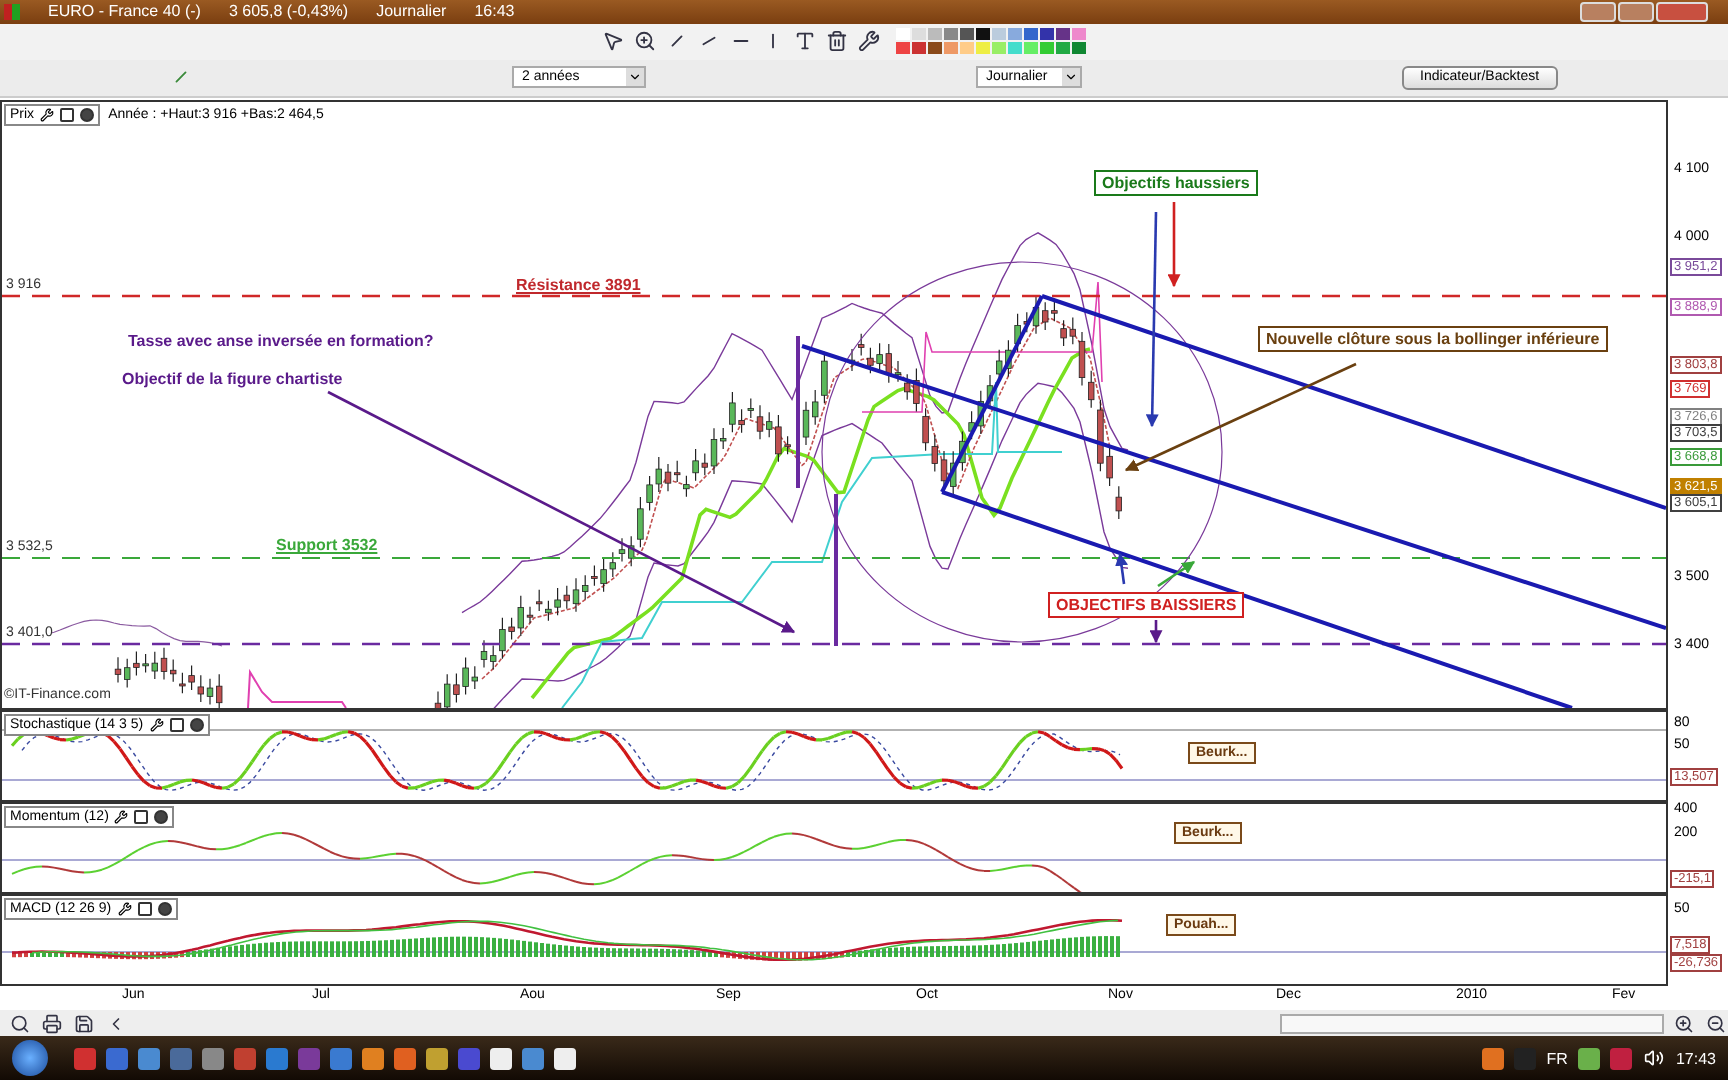 The image size is (1728, 1080). I want to click on chart-annotation: Nouvelle clôture sous la bollinger inférieure, so click(1433, 339).